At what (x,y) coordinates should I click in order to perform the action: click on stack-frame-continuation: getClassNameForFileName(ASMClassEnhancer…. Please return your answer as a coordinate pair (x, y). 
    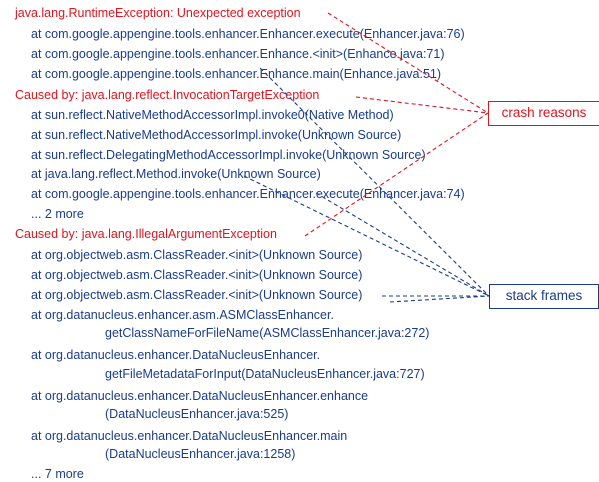
    Looking at the image, I should click on (267, 333).